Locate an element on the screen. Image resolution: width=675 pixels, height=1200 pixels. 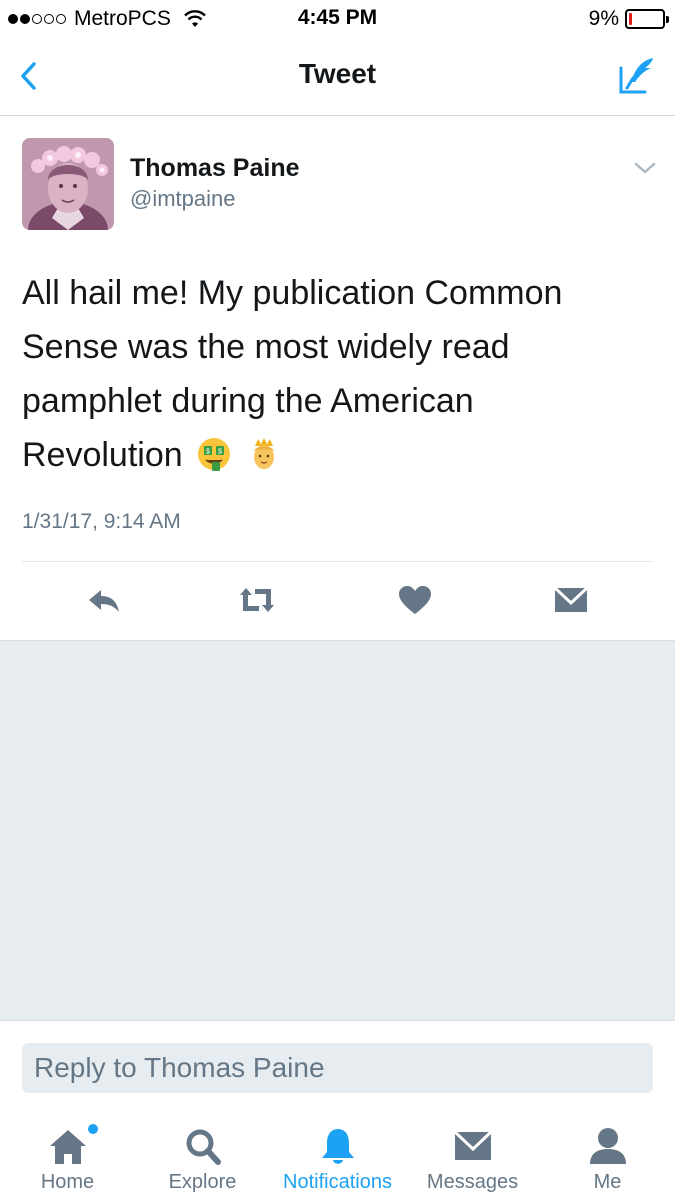
envelope-icon is located at coordinates (472, 1145).